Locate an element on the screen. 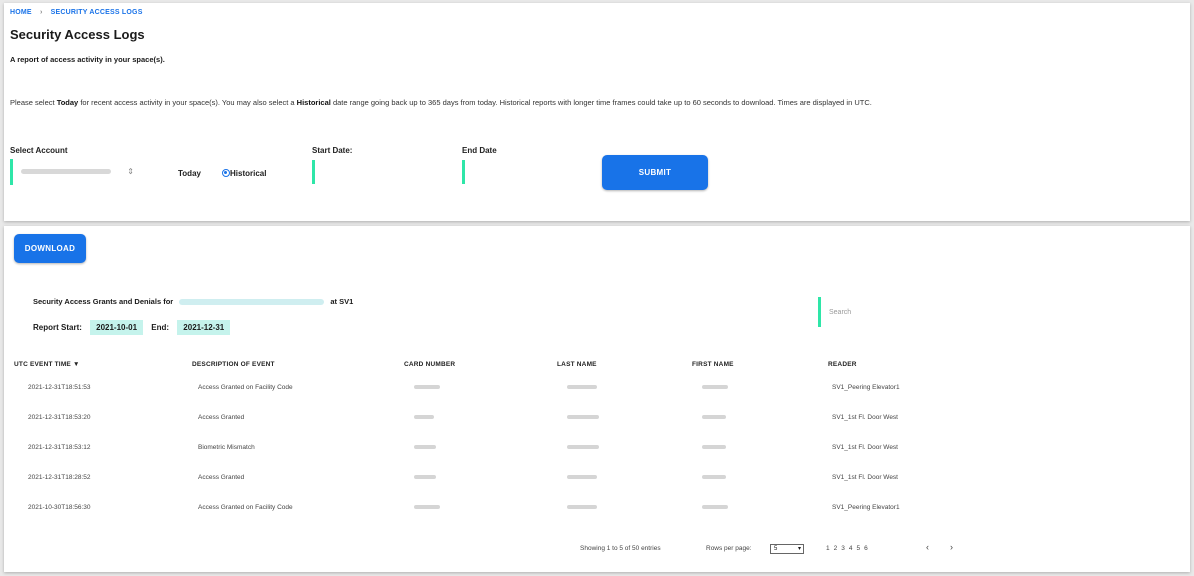 The width and height of the screenshot is (1194, 576). breadcrumb: HOME › SECURITY ACCESS LOGS is located at coordinates (76, 12).